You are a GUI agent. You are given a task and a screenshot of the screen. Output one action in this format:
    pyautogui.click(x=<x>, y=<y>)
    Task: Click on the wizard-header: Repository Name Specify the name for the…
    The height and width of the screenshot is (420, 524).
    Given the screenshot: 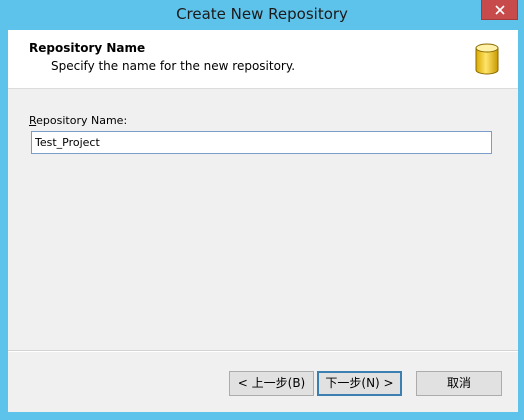 What is the action you would take?
    pyautogui.click(x=263, y=59)
    